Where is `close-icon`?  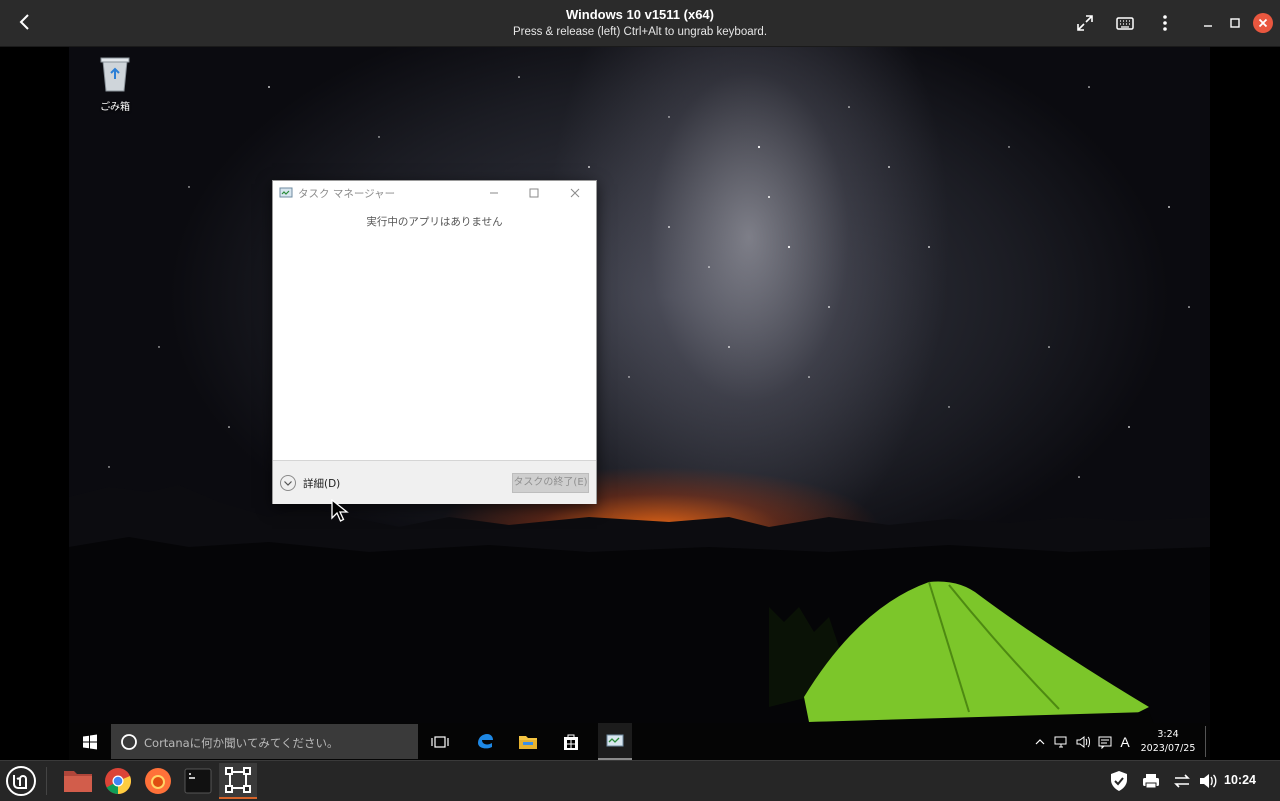 close-icon is located at coordinates (1263, 23).